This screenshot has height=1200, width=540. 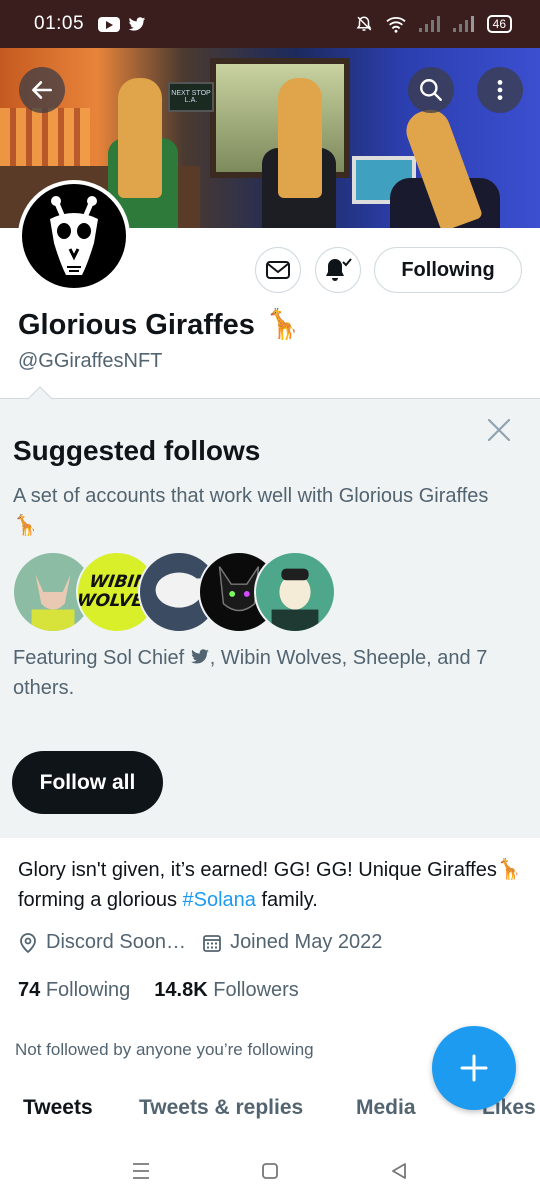 What do you see at coordinates (295, 599) in the screenshot?
I see `bear-avatar-art` at bounding box center [295, 599].